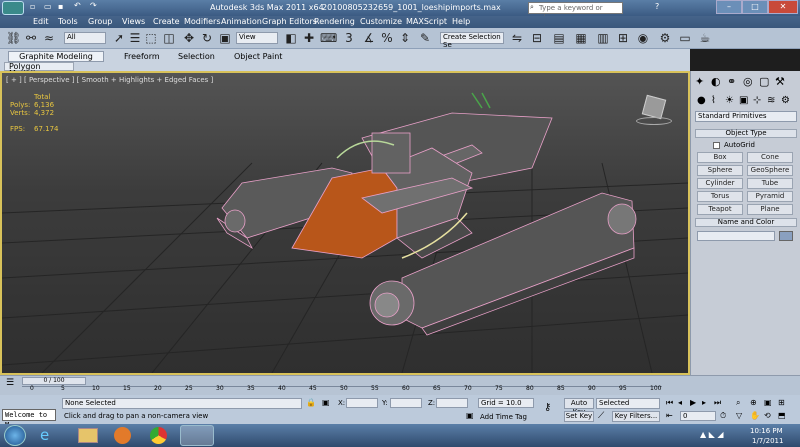 The height and width of the screenshot is (447, 800). What do you see at coordinates (166, 21) in the screenshot?
I see `menu-create: Create` at bounding box center [166, 21].